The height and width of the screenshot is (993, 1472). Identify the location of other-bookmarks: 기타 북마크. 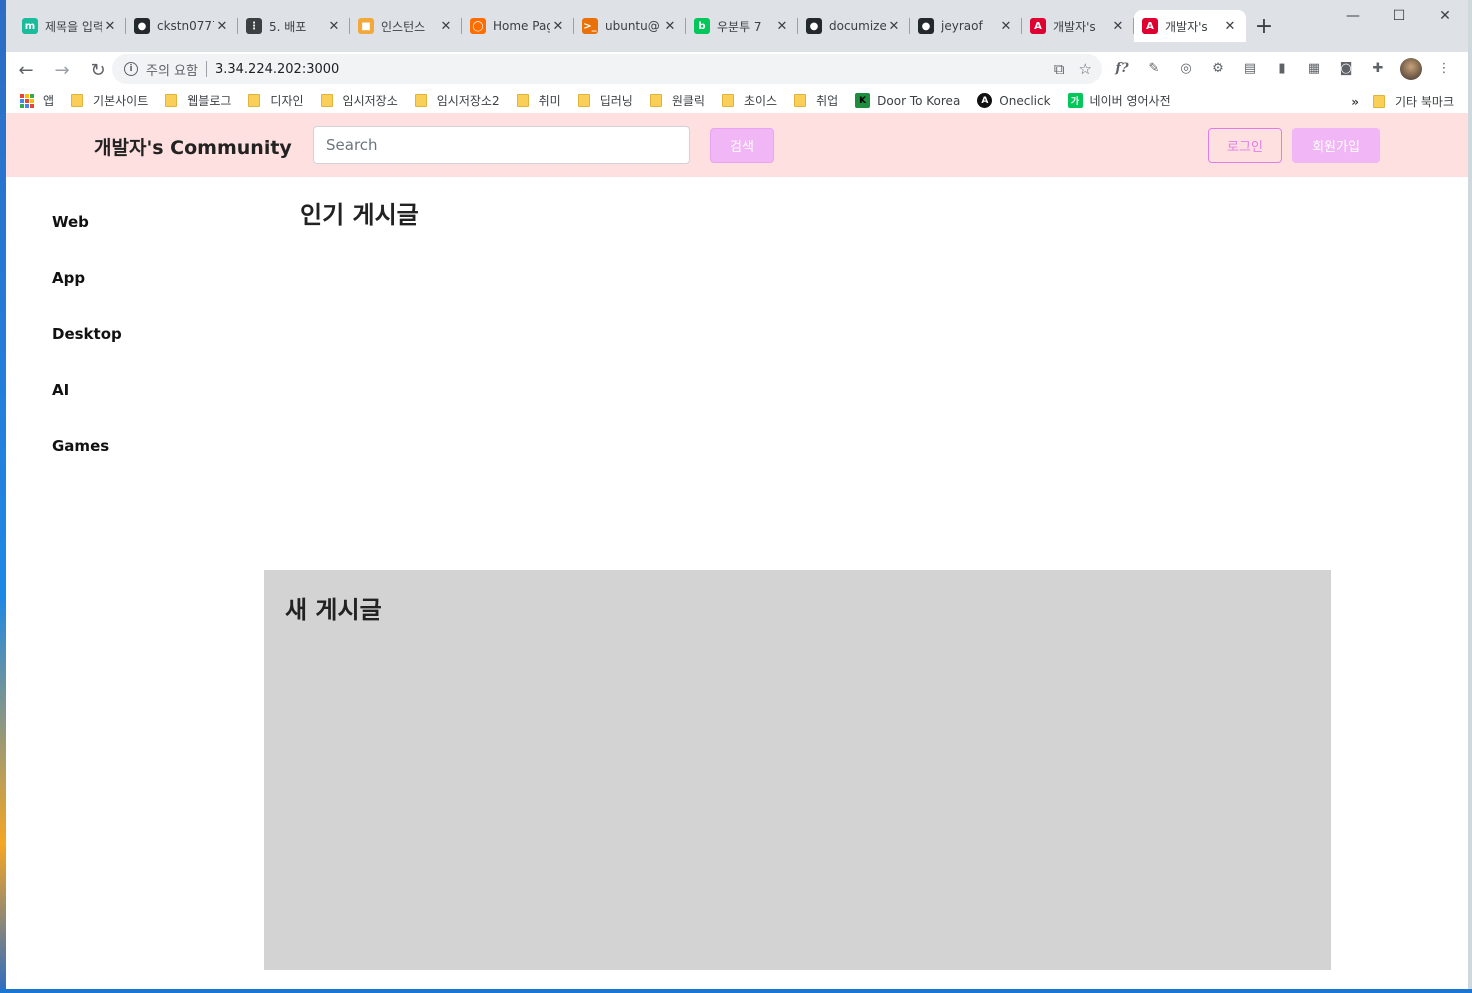
(1424, 101).